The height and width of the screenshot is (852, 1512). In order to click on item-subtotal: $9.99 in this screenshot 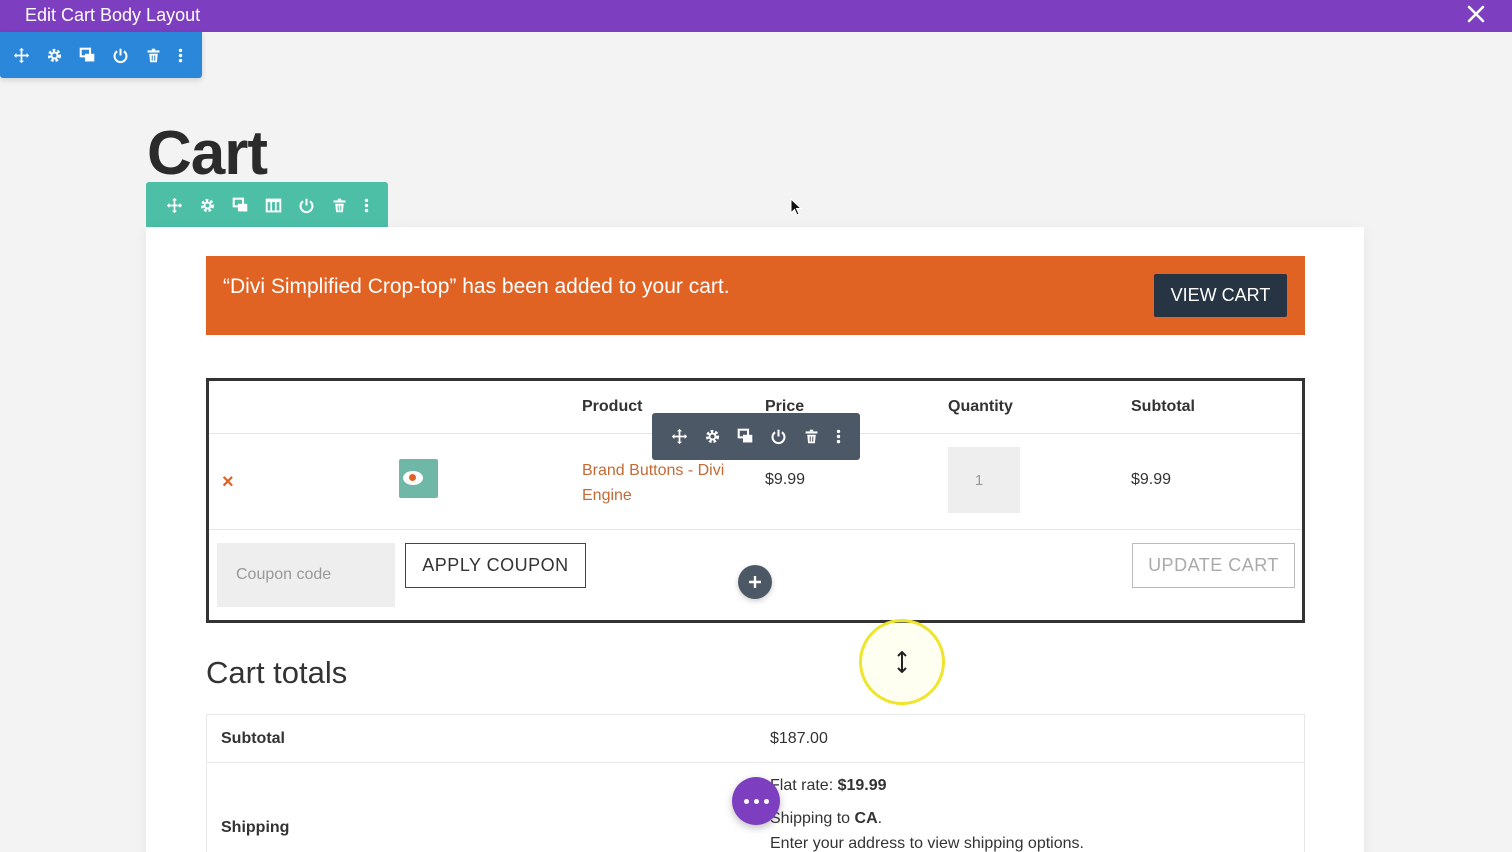, I will do `click(1151, 479)`.